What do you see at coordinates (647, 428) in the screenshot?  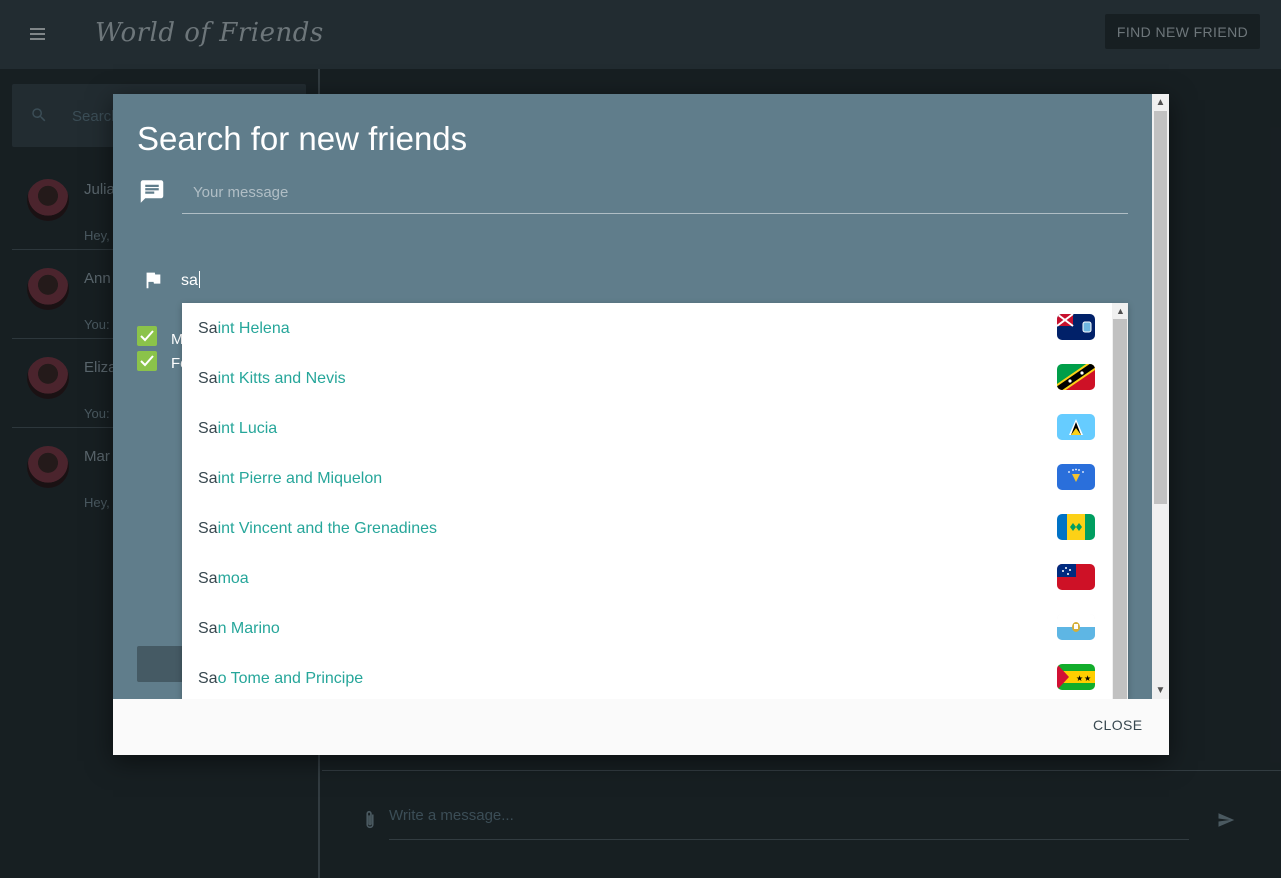 I see `suggestion-item: Saint Lucia` at bounding box center [647, 428].